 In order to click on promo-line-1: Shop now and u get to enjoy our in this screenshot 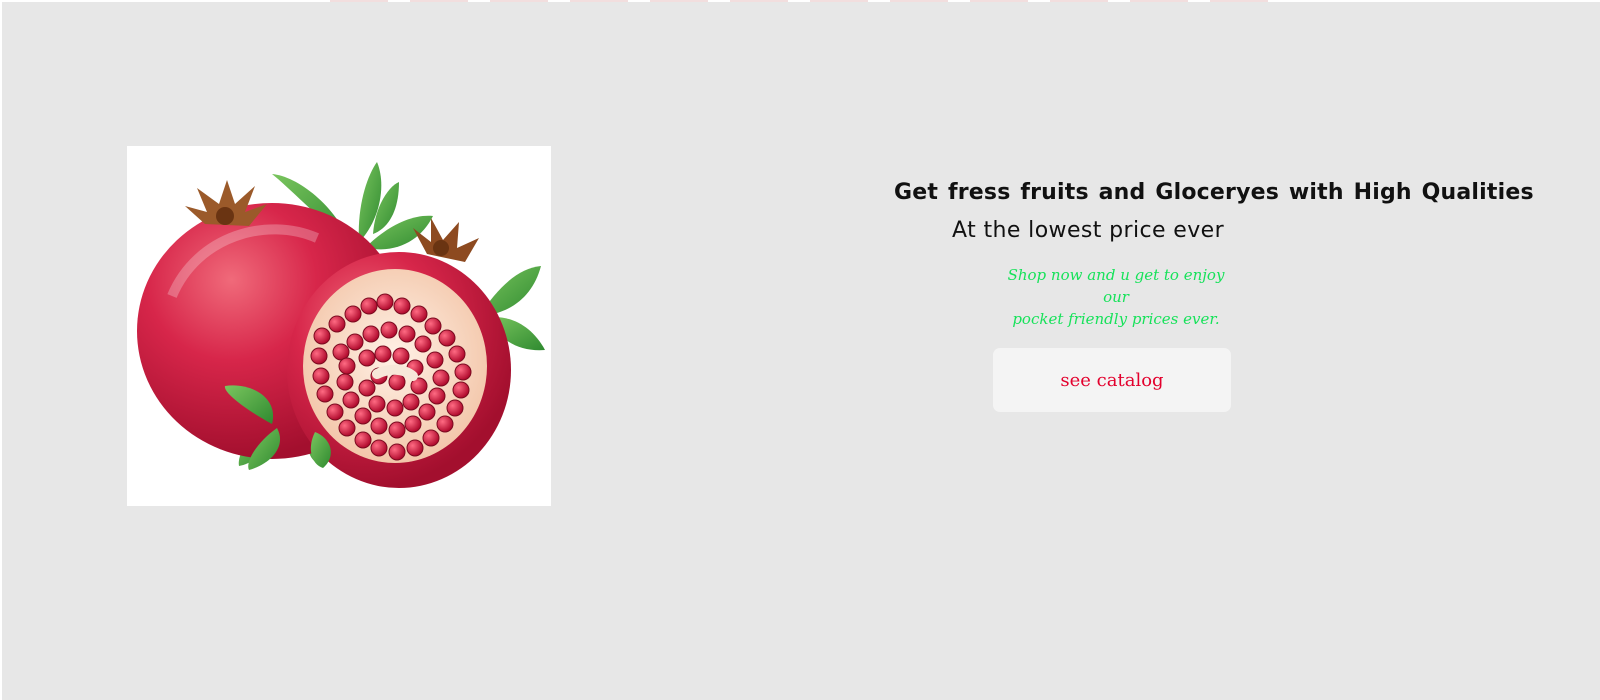, I will do `click(1116, 286)`.